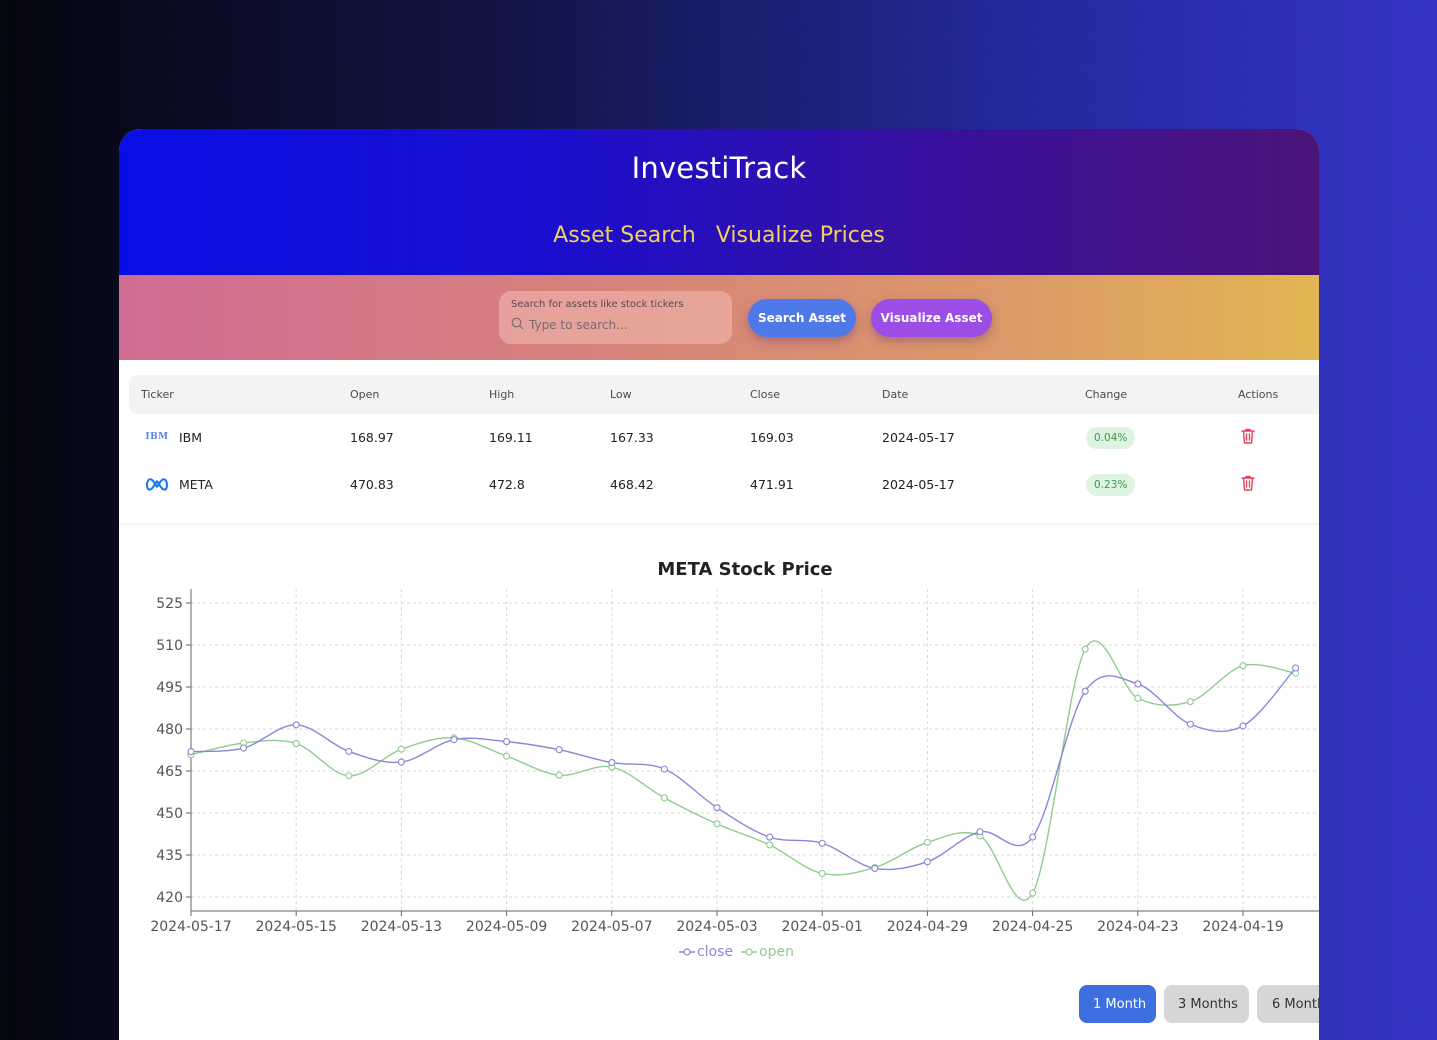 This screenshot has height=1040, width=1437. I want to click on open-cell: 470.83, so click(372, 484).